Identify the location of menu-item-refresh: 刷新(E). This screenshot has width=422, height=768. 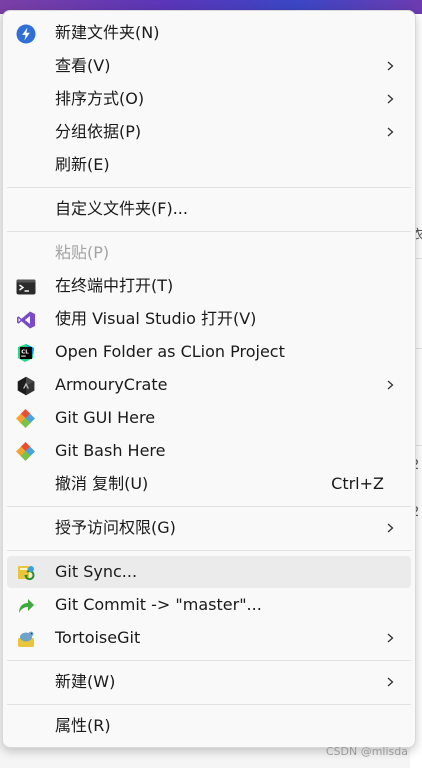
(209, 165).